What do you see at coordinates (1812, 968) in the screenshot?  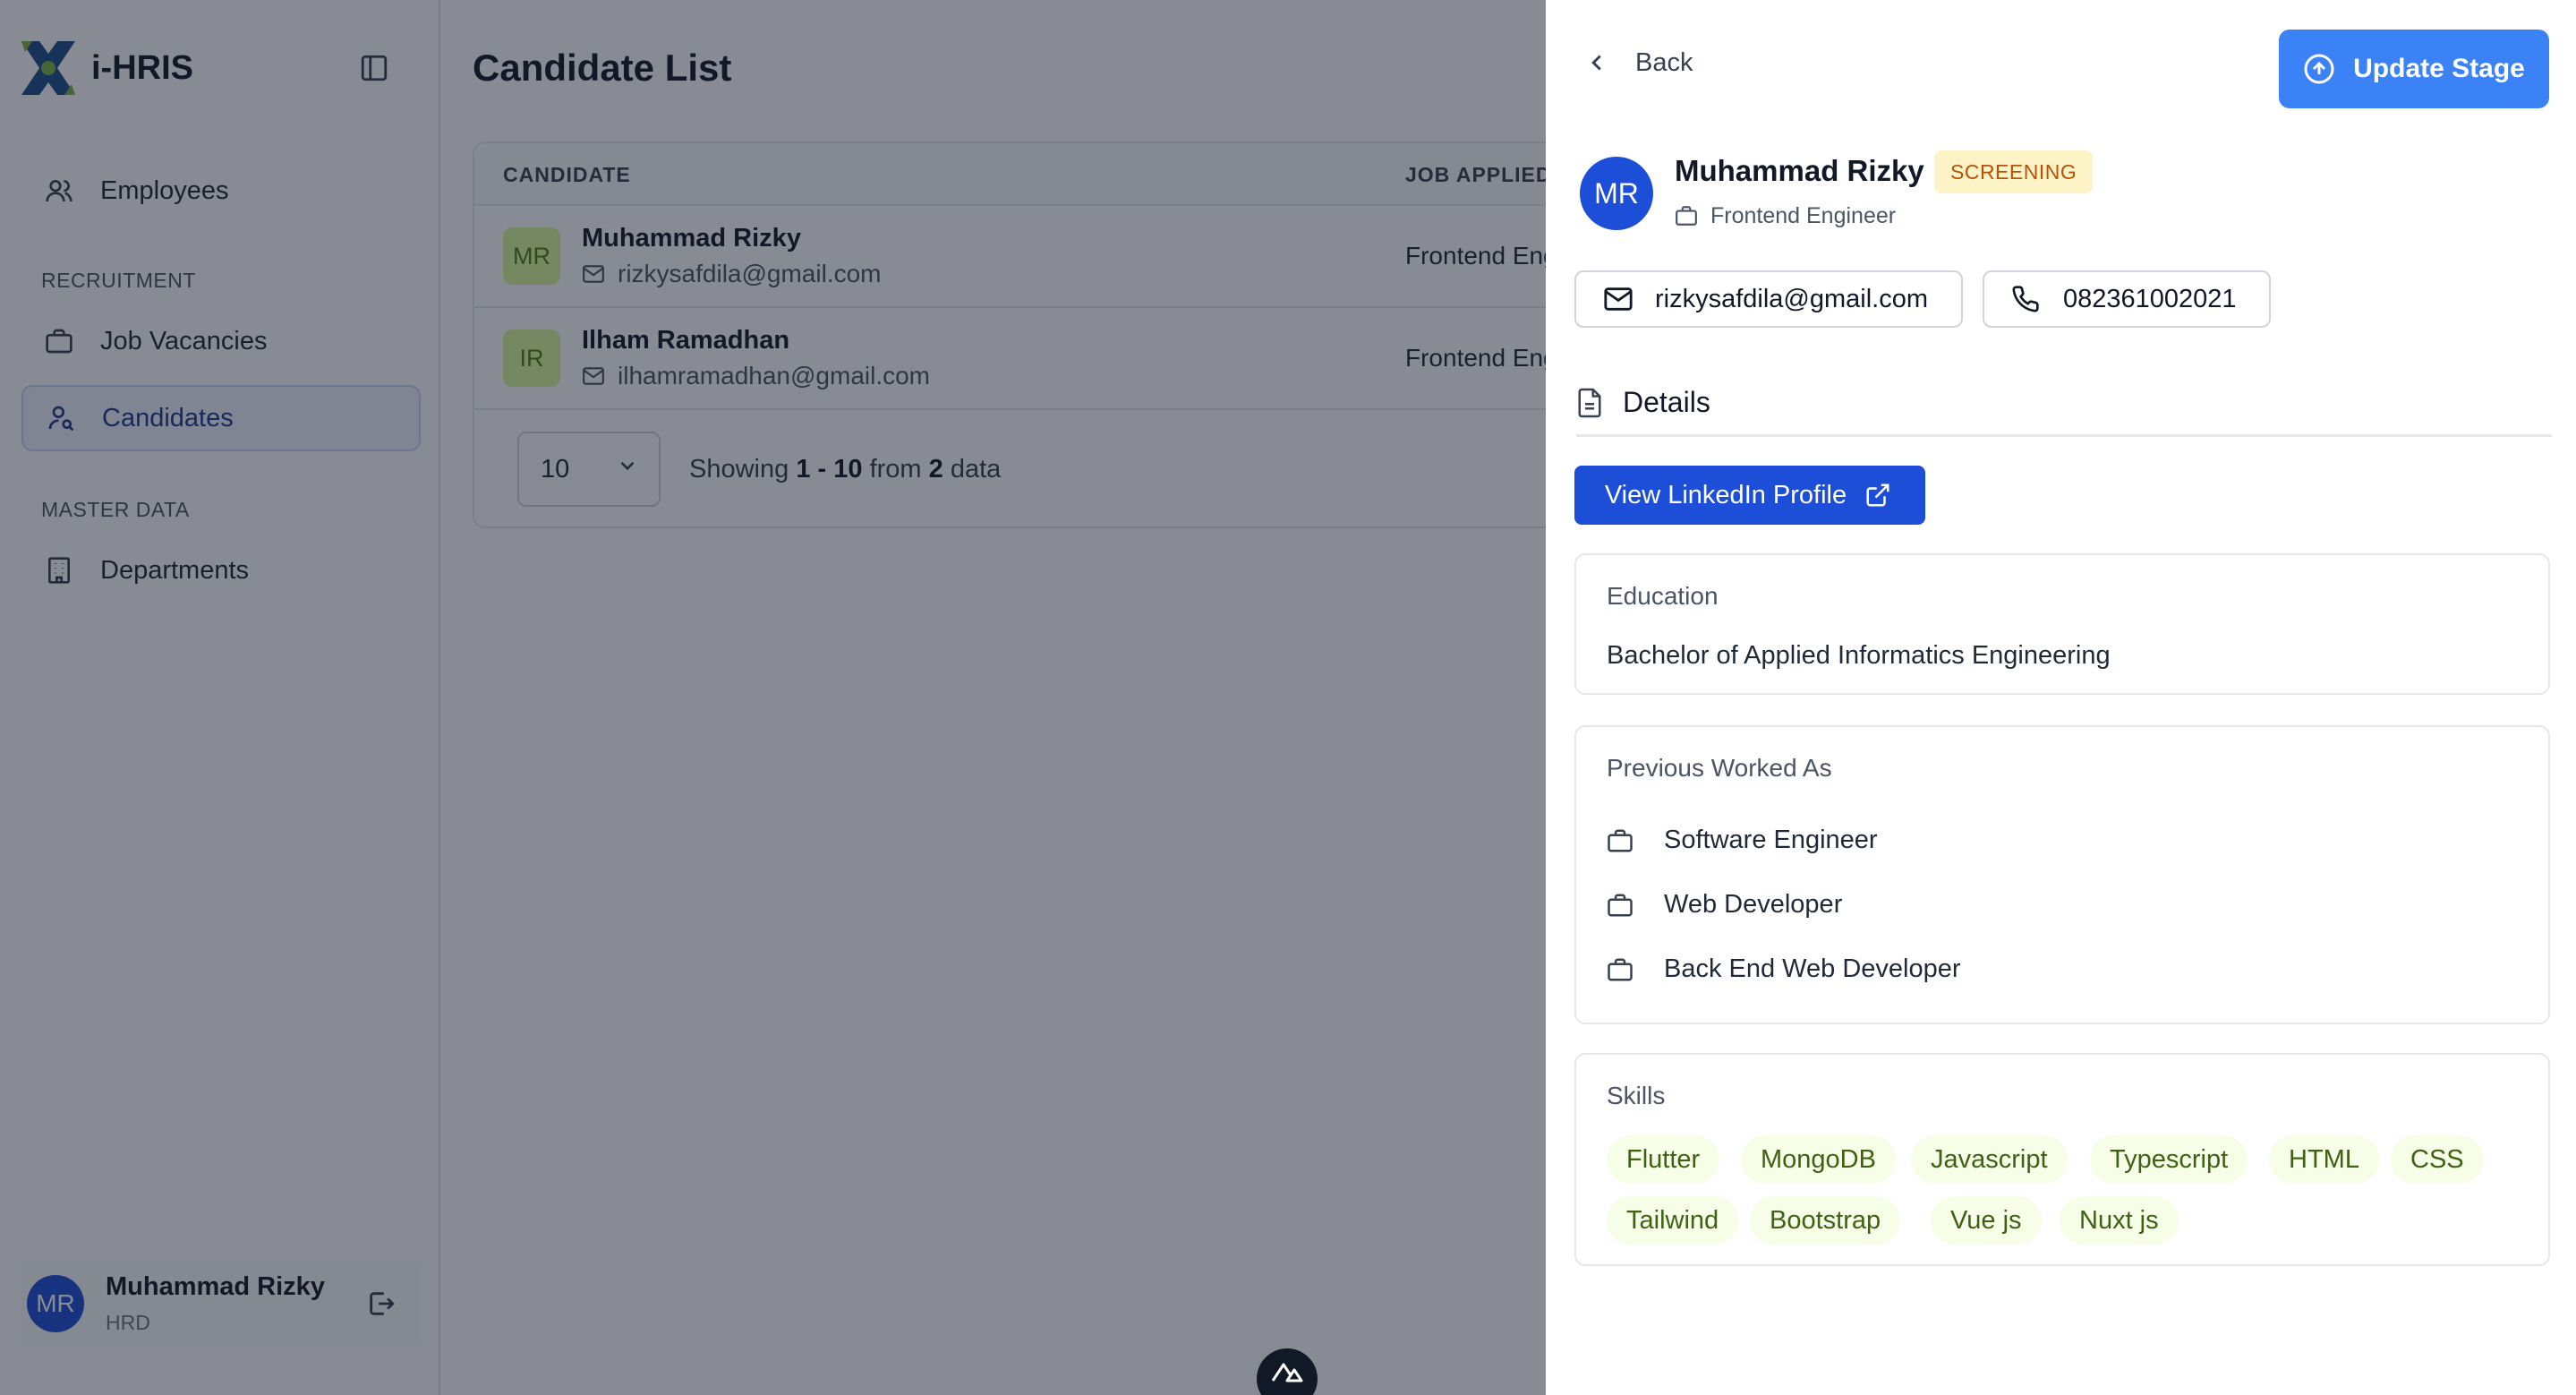 I see `previous-role: Back End Web Developer` at bounding box center [1812, 968].